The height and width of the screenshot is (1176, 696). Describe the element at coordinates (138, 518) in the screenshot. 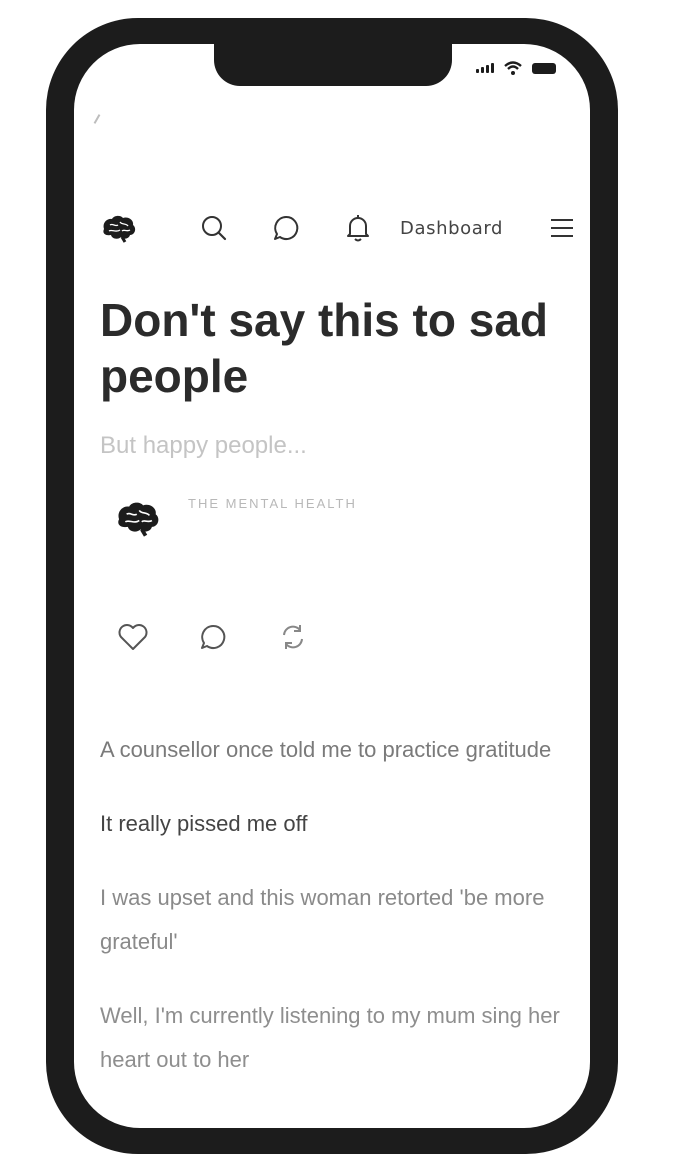

I see `author-avatar-brain-icon` at that location.